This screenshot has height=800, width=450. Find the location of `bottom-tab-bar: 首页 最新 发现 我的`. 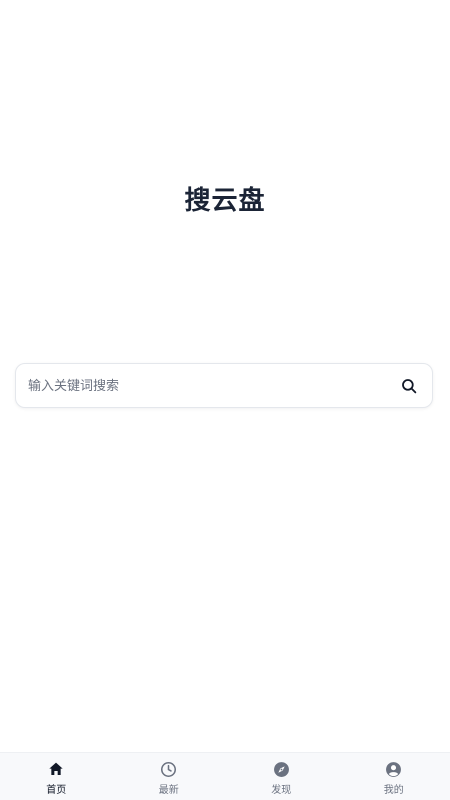

bottom-tab-bar: 首页 最新 发现 我的 is located at coordinates (225, 776).